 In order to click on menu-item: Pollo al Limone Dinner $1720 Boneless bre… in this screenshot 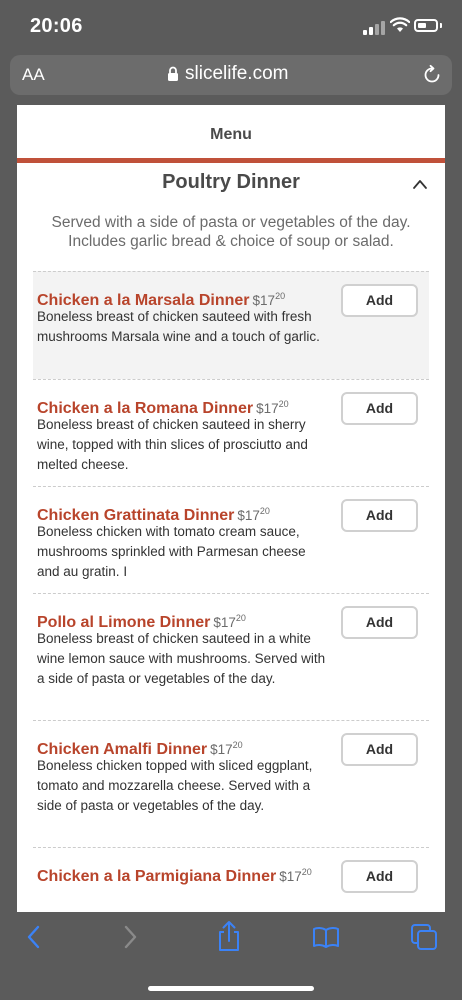, I will do `click(231, 656)`.